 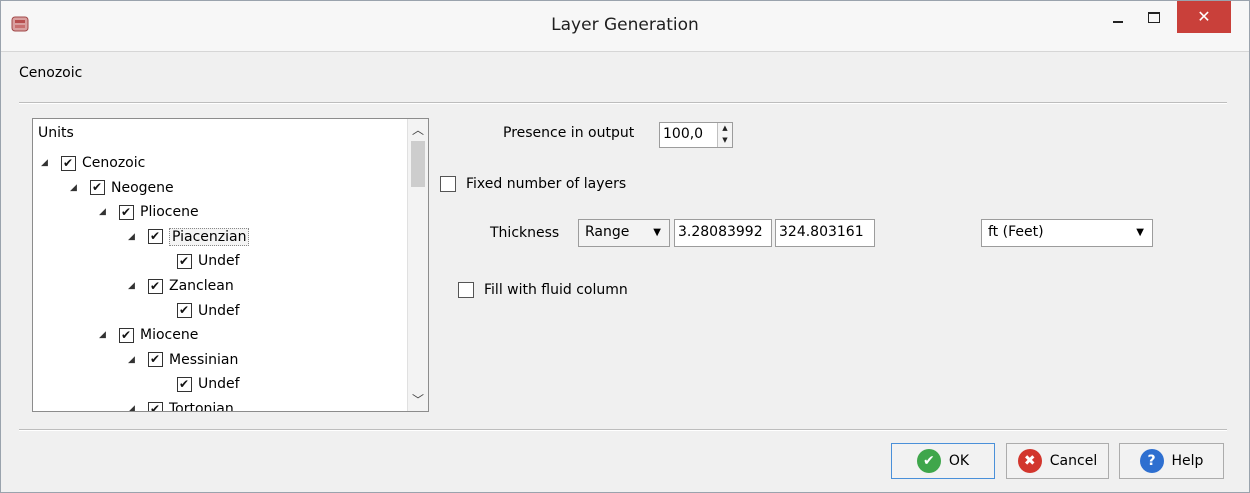 What do you see at coordinates (569, 133) in the screenshot?
I see `presence-label: Presence in output` at bounding box center [569, 133].